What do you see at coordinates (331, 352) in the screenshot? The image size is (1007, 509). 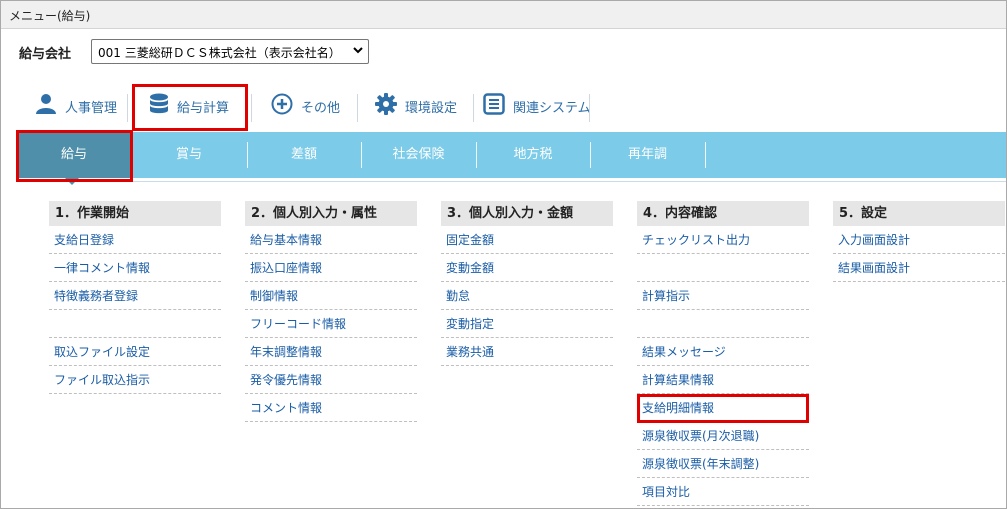 I see `menu-link: 年末調整情報` at bounding box center [331, 352].